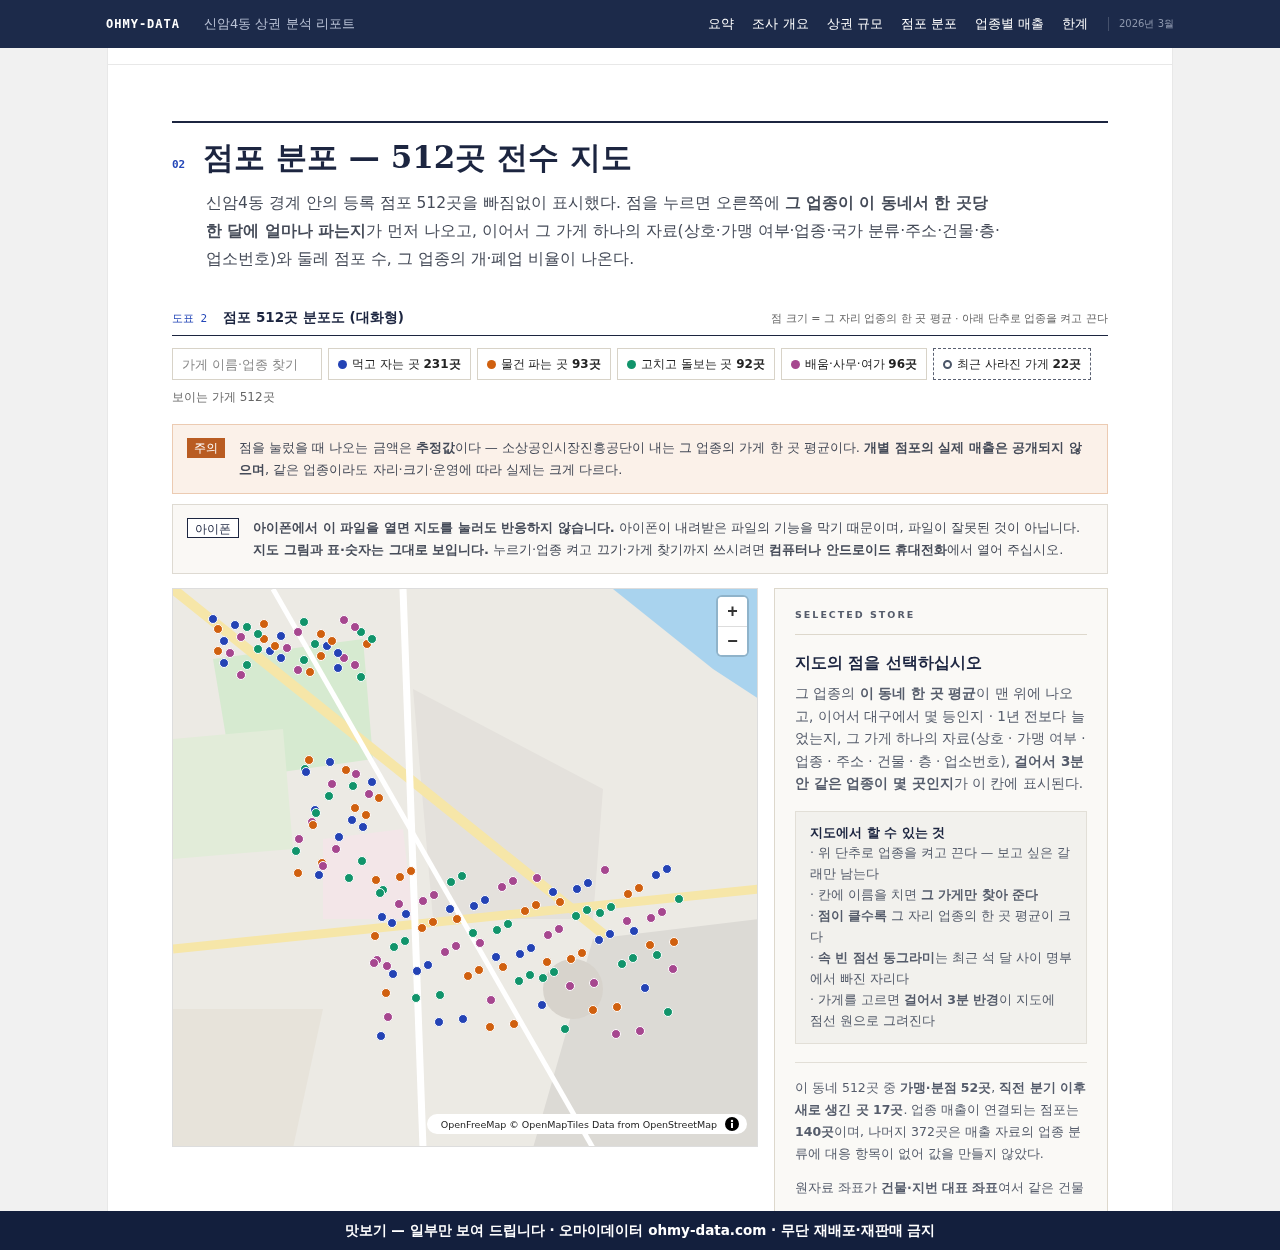  I want to click on search-field: 가게 이름·업종 찾기, so click(247, 364).